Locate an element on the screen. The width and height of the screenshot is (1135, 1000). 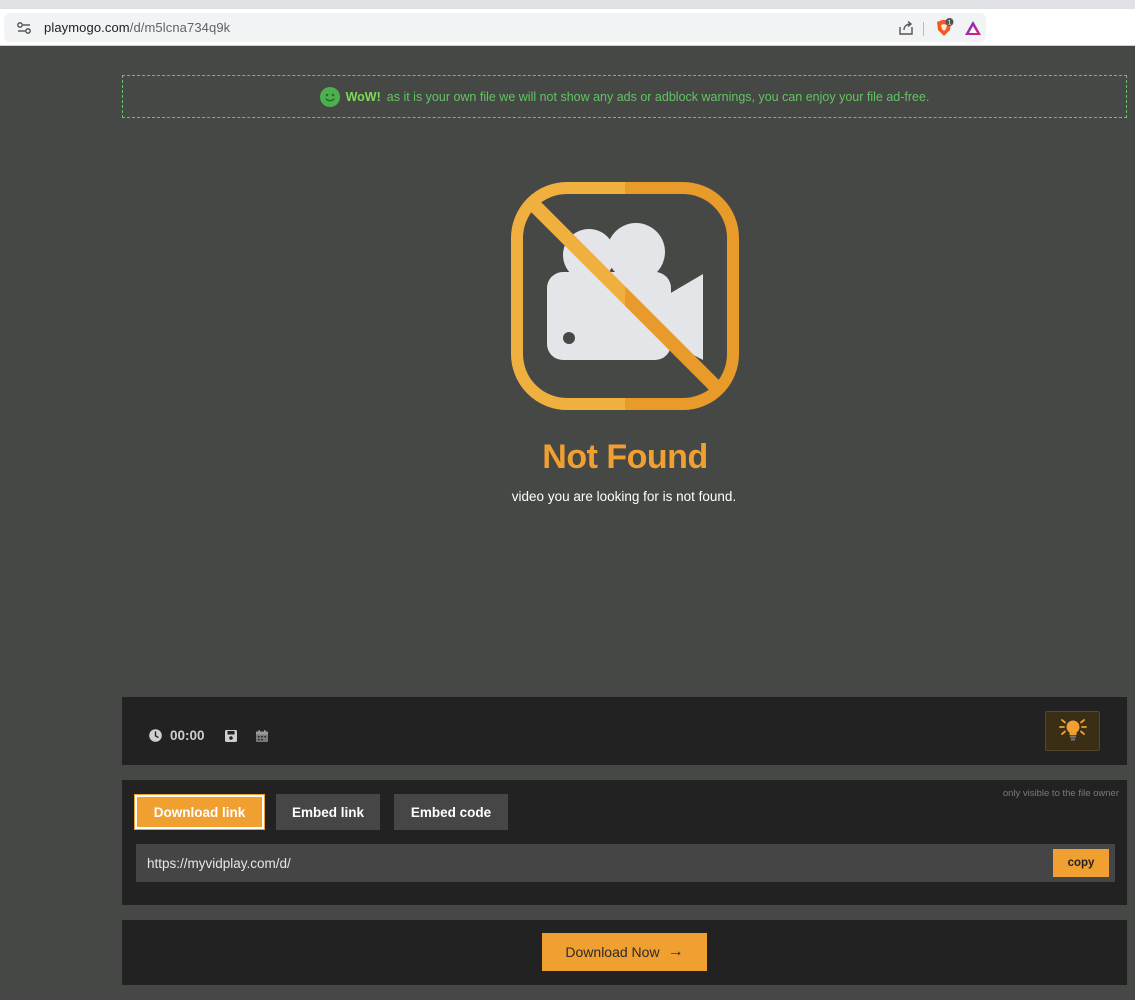
download-now-label: Download Now is located at coordinates (612, 952).